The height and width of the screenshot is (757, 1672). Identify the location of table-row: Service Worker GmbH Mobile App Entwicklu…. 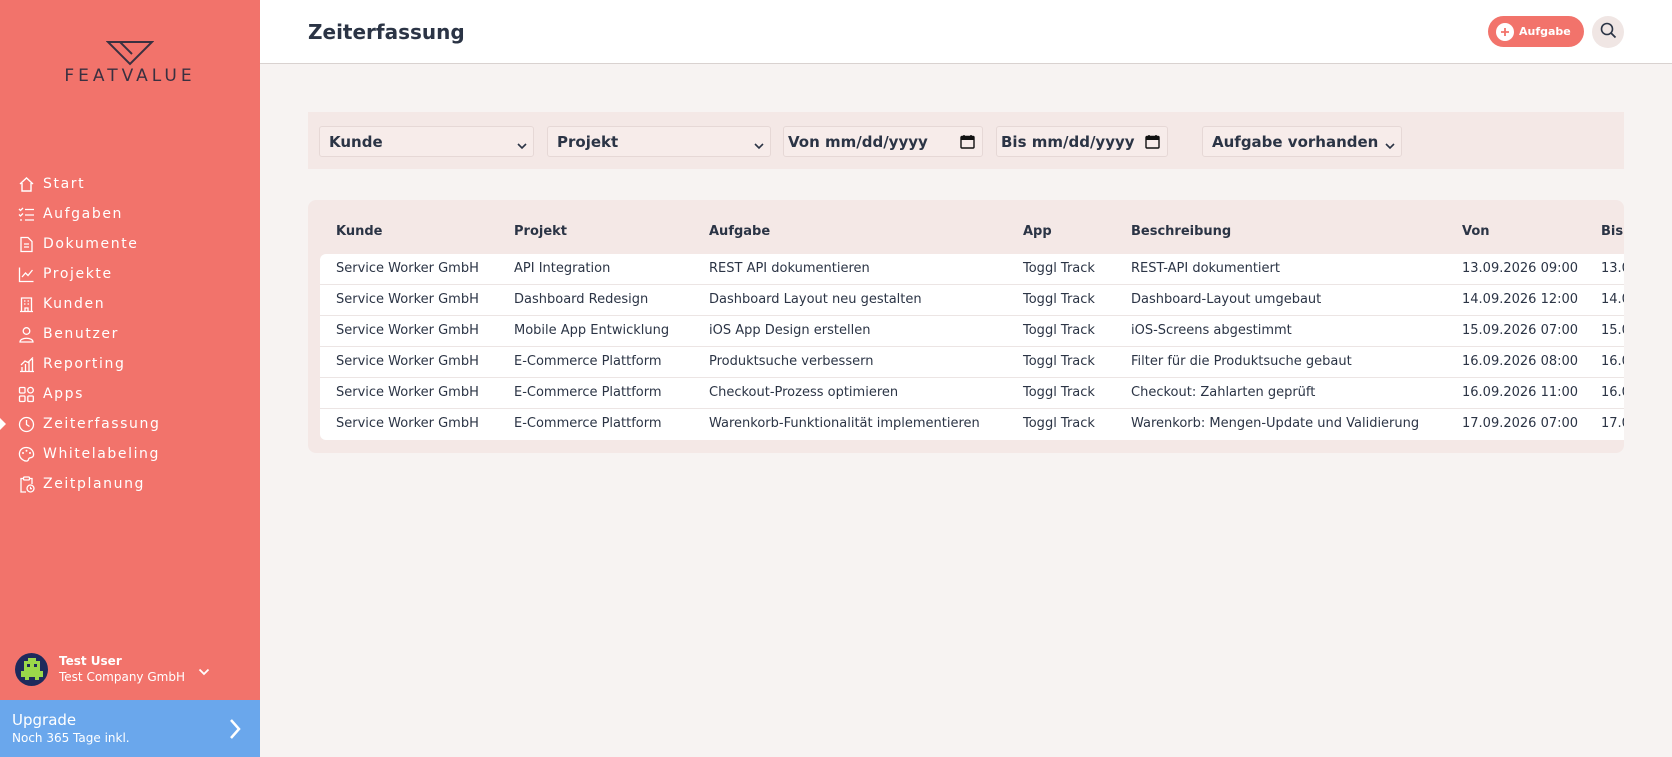
(972, 331).